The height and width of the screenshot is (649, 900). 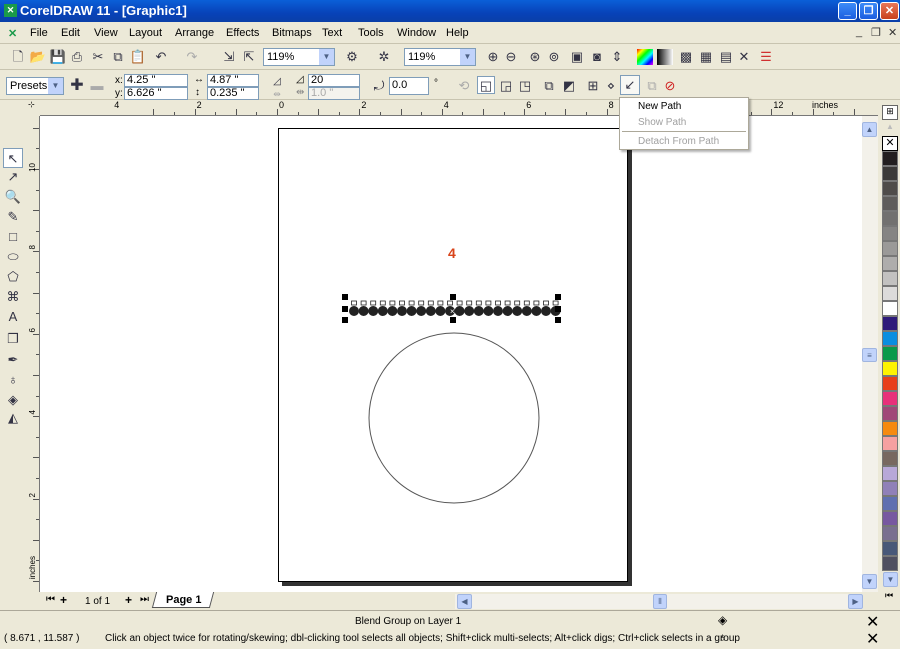 What do you see at coordinates (511, 57) in the screenshot?
I see `zoom-out-icon: ⊖` at bounding box center [511, 57].